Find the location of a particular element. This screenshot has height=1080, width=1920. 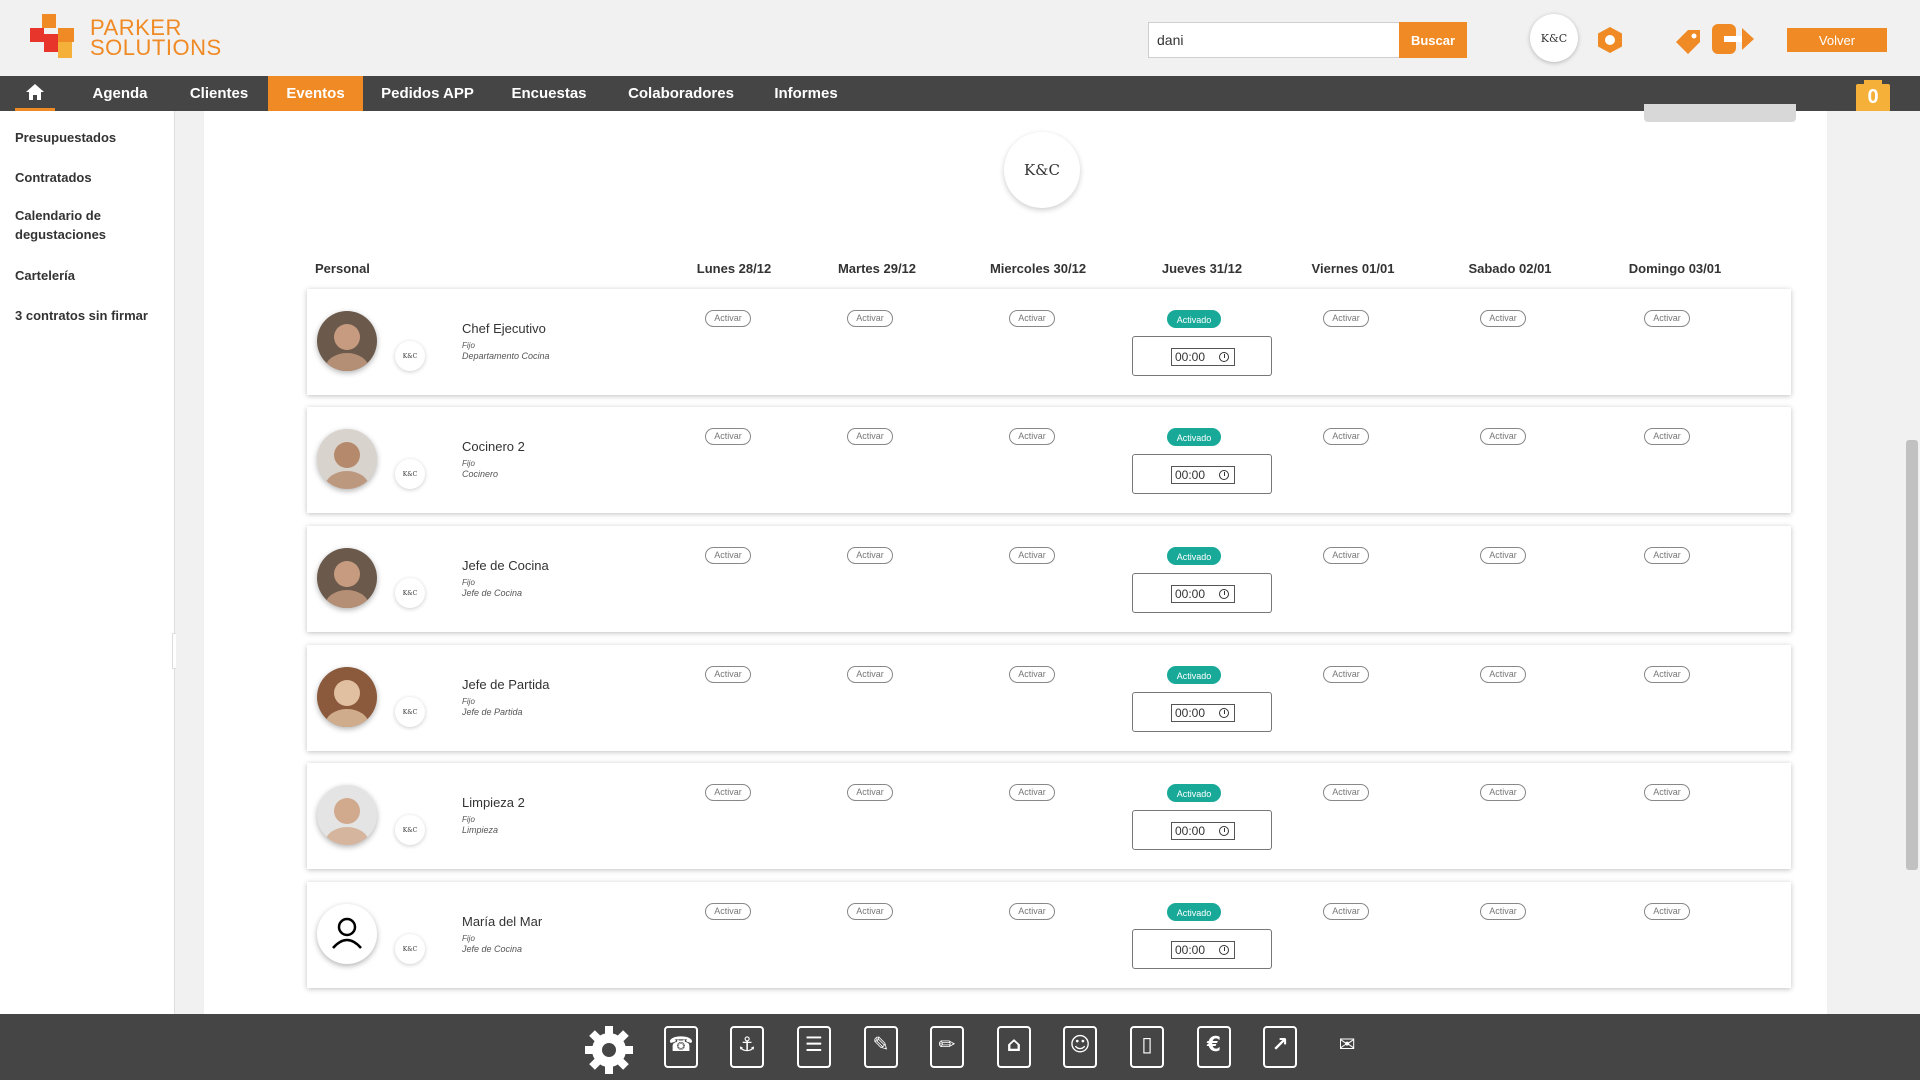

nav-agenda: Agenda is located at coordinates (120, 93).